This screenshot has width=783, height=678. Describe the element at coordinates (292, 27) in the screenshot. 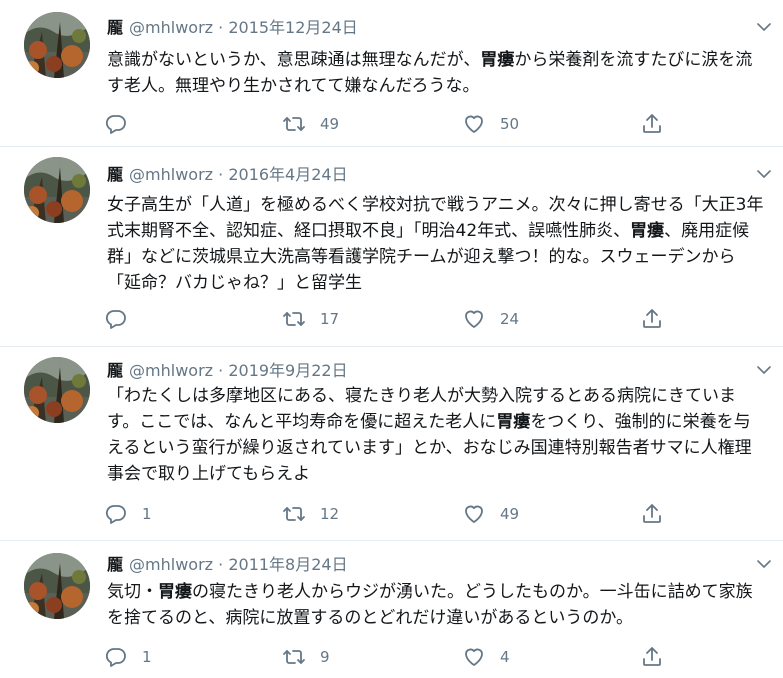

I see `tweet-date: 2015年12月24日` at that location.